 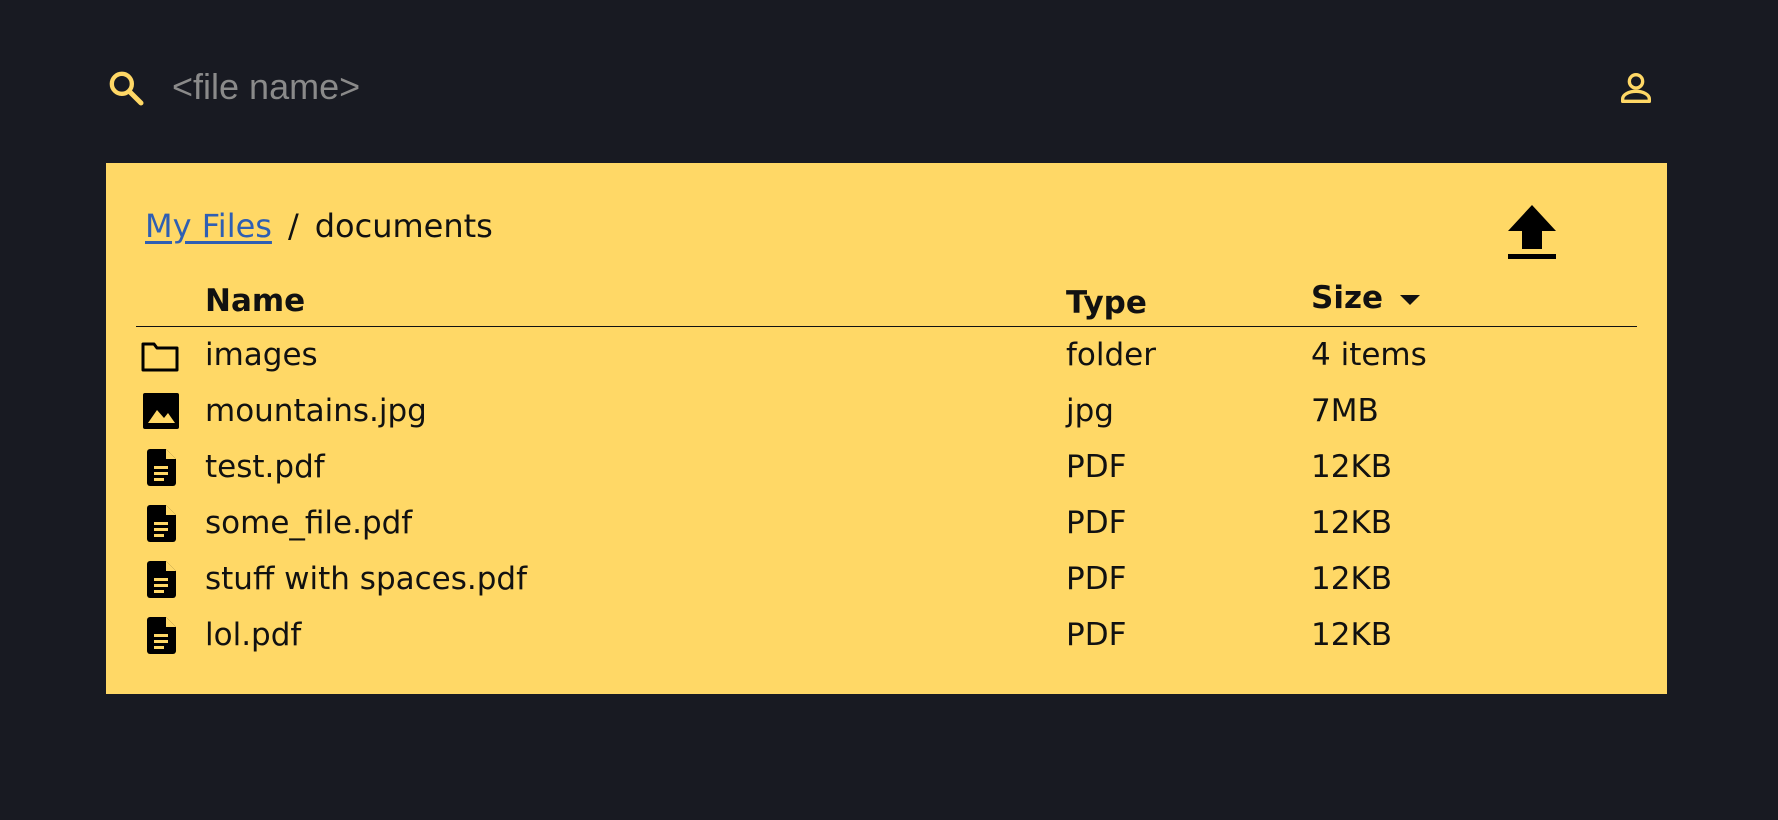 I want to click on breadcrumb: My Files / documents, so click(x=319, y=226).